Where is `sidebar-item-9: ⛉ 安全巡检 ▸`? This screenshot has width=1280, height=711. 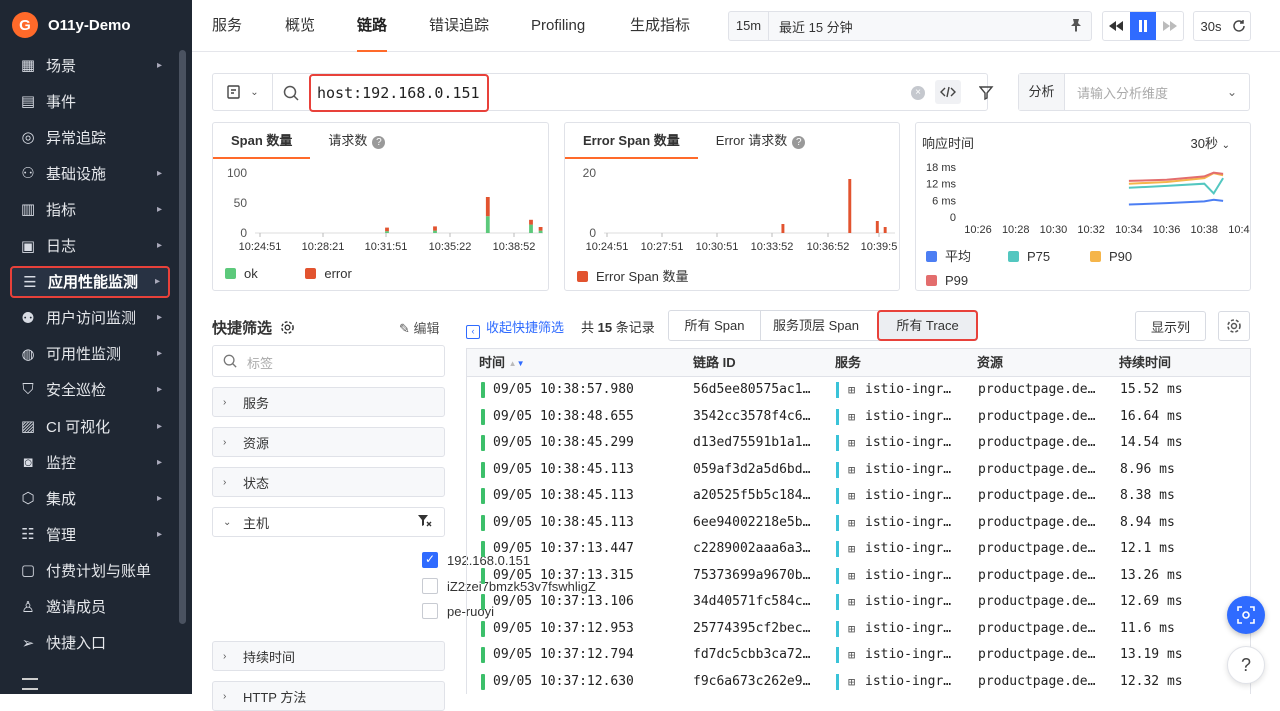
sidebar-item-9: ⛉ 安全巡检 ▸ is located at coordinates (90, 390).